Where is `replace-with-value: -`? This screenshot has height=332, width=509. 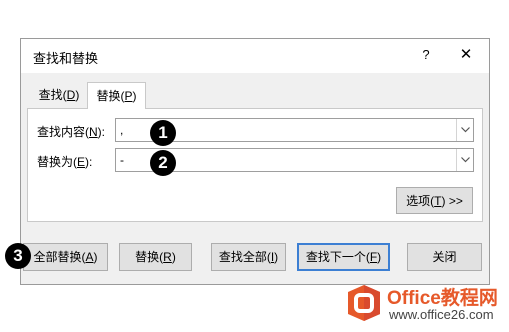
replace-with-value: - is located at coordinates (122, 160).